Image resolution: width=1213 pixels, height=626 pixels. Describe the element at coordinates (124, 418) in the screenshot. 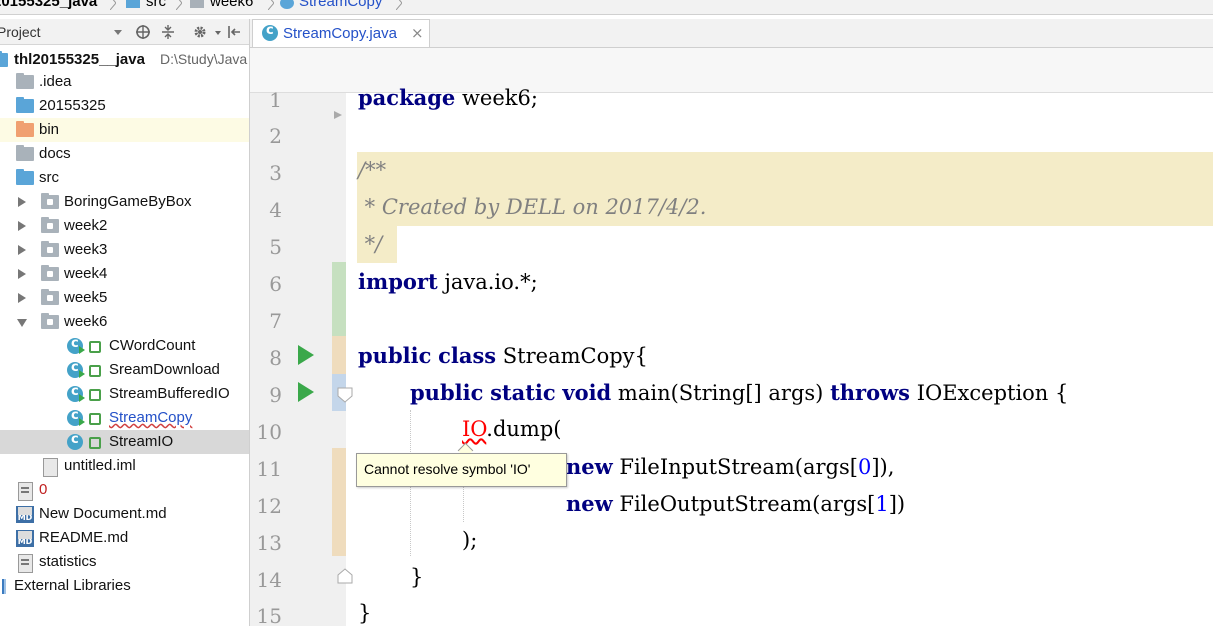

I see `tree-item-streamcopy: StreamCopy` at that location.